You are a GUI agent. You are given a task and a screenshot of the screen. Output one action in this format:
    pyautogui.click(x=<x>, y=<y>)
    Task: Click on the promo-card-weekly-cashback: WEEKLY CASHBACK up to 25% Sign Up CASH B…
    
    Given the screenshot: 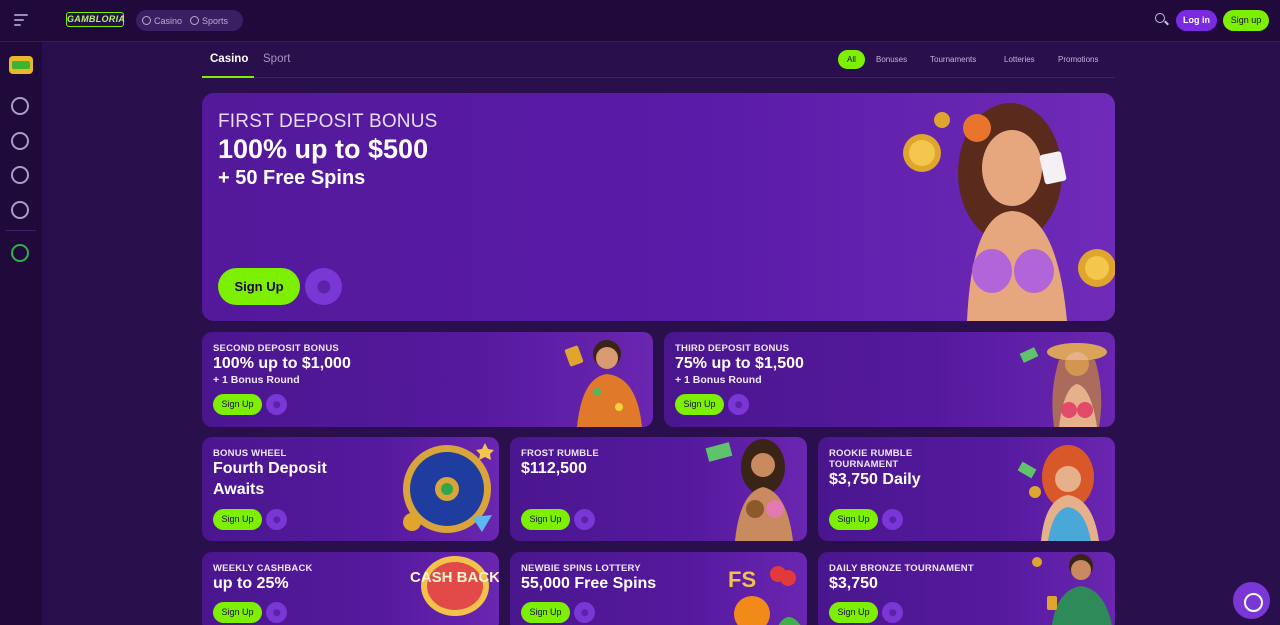 What is the action you would take?
    pyautogui.click(x=350, y=588)
    